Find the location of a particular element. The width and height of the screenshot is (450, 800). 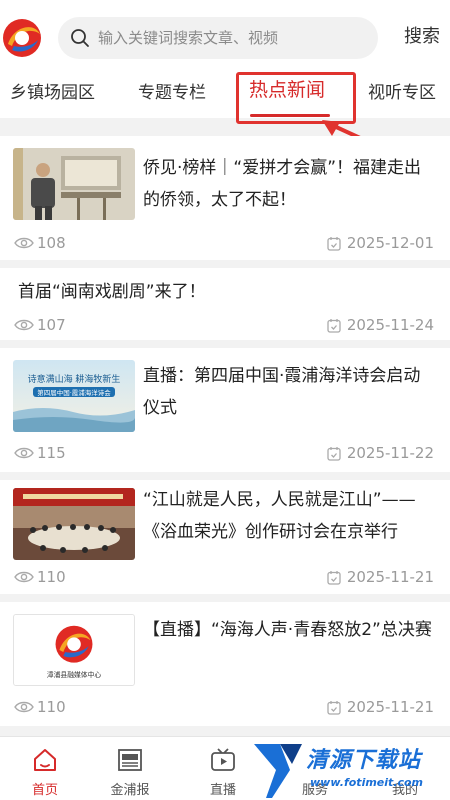

poster-slogan: 诗意满山海 耕海牧新生 is located at coordinates (74, 379).